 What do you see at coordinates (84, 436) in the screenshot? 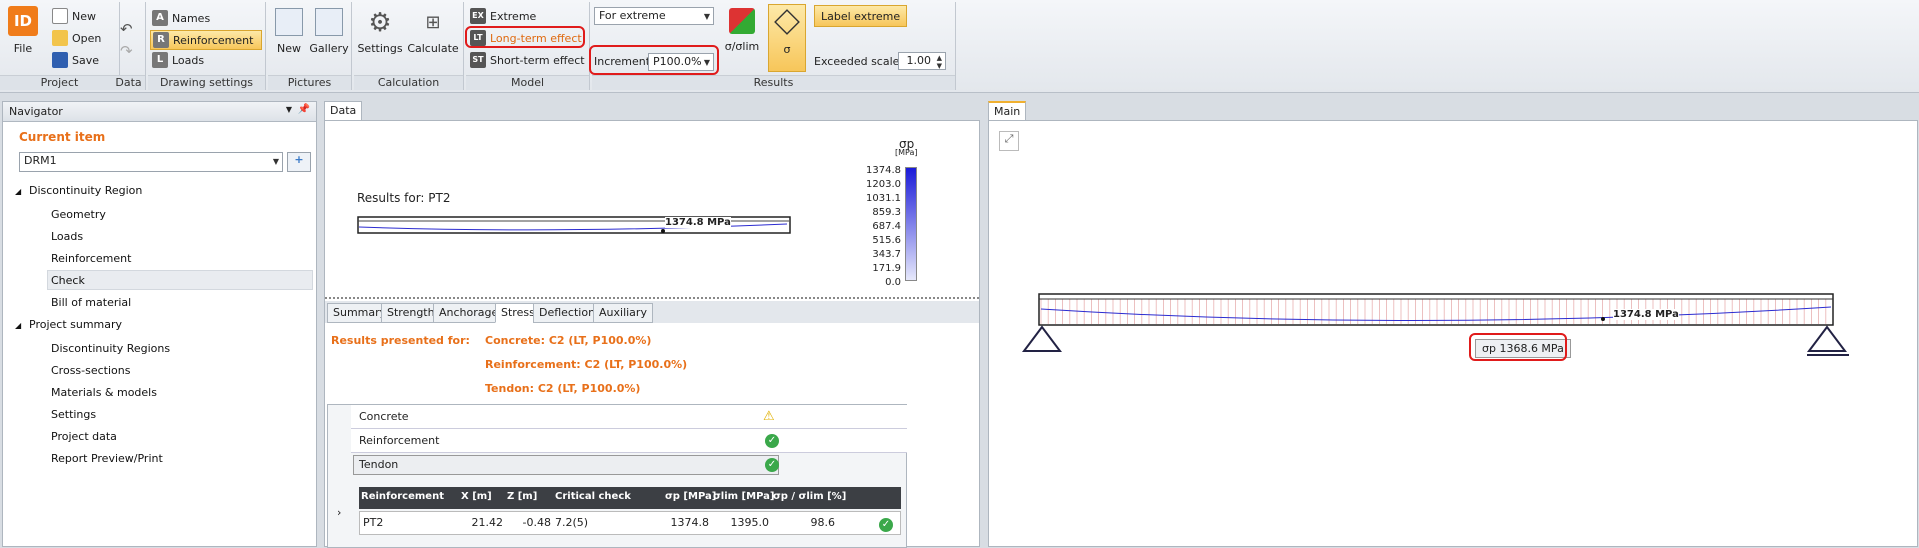
I see `tree-item-project-data: Project data` at bounding box center [84, 436].